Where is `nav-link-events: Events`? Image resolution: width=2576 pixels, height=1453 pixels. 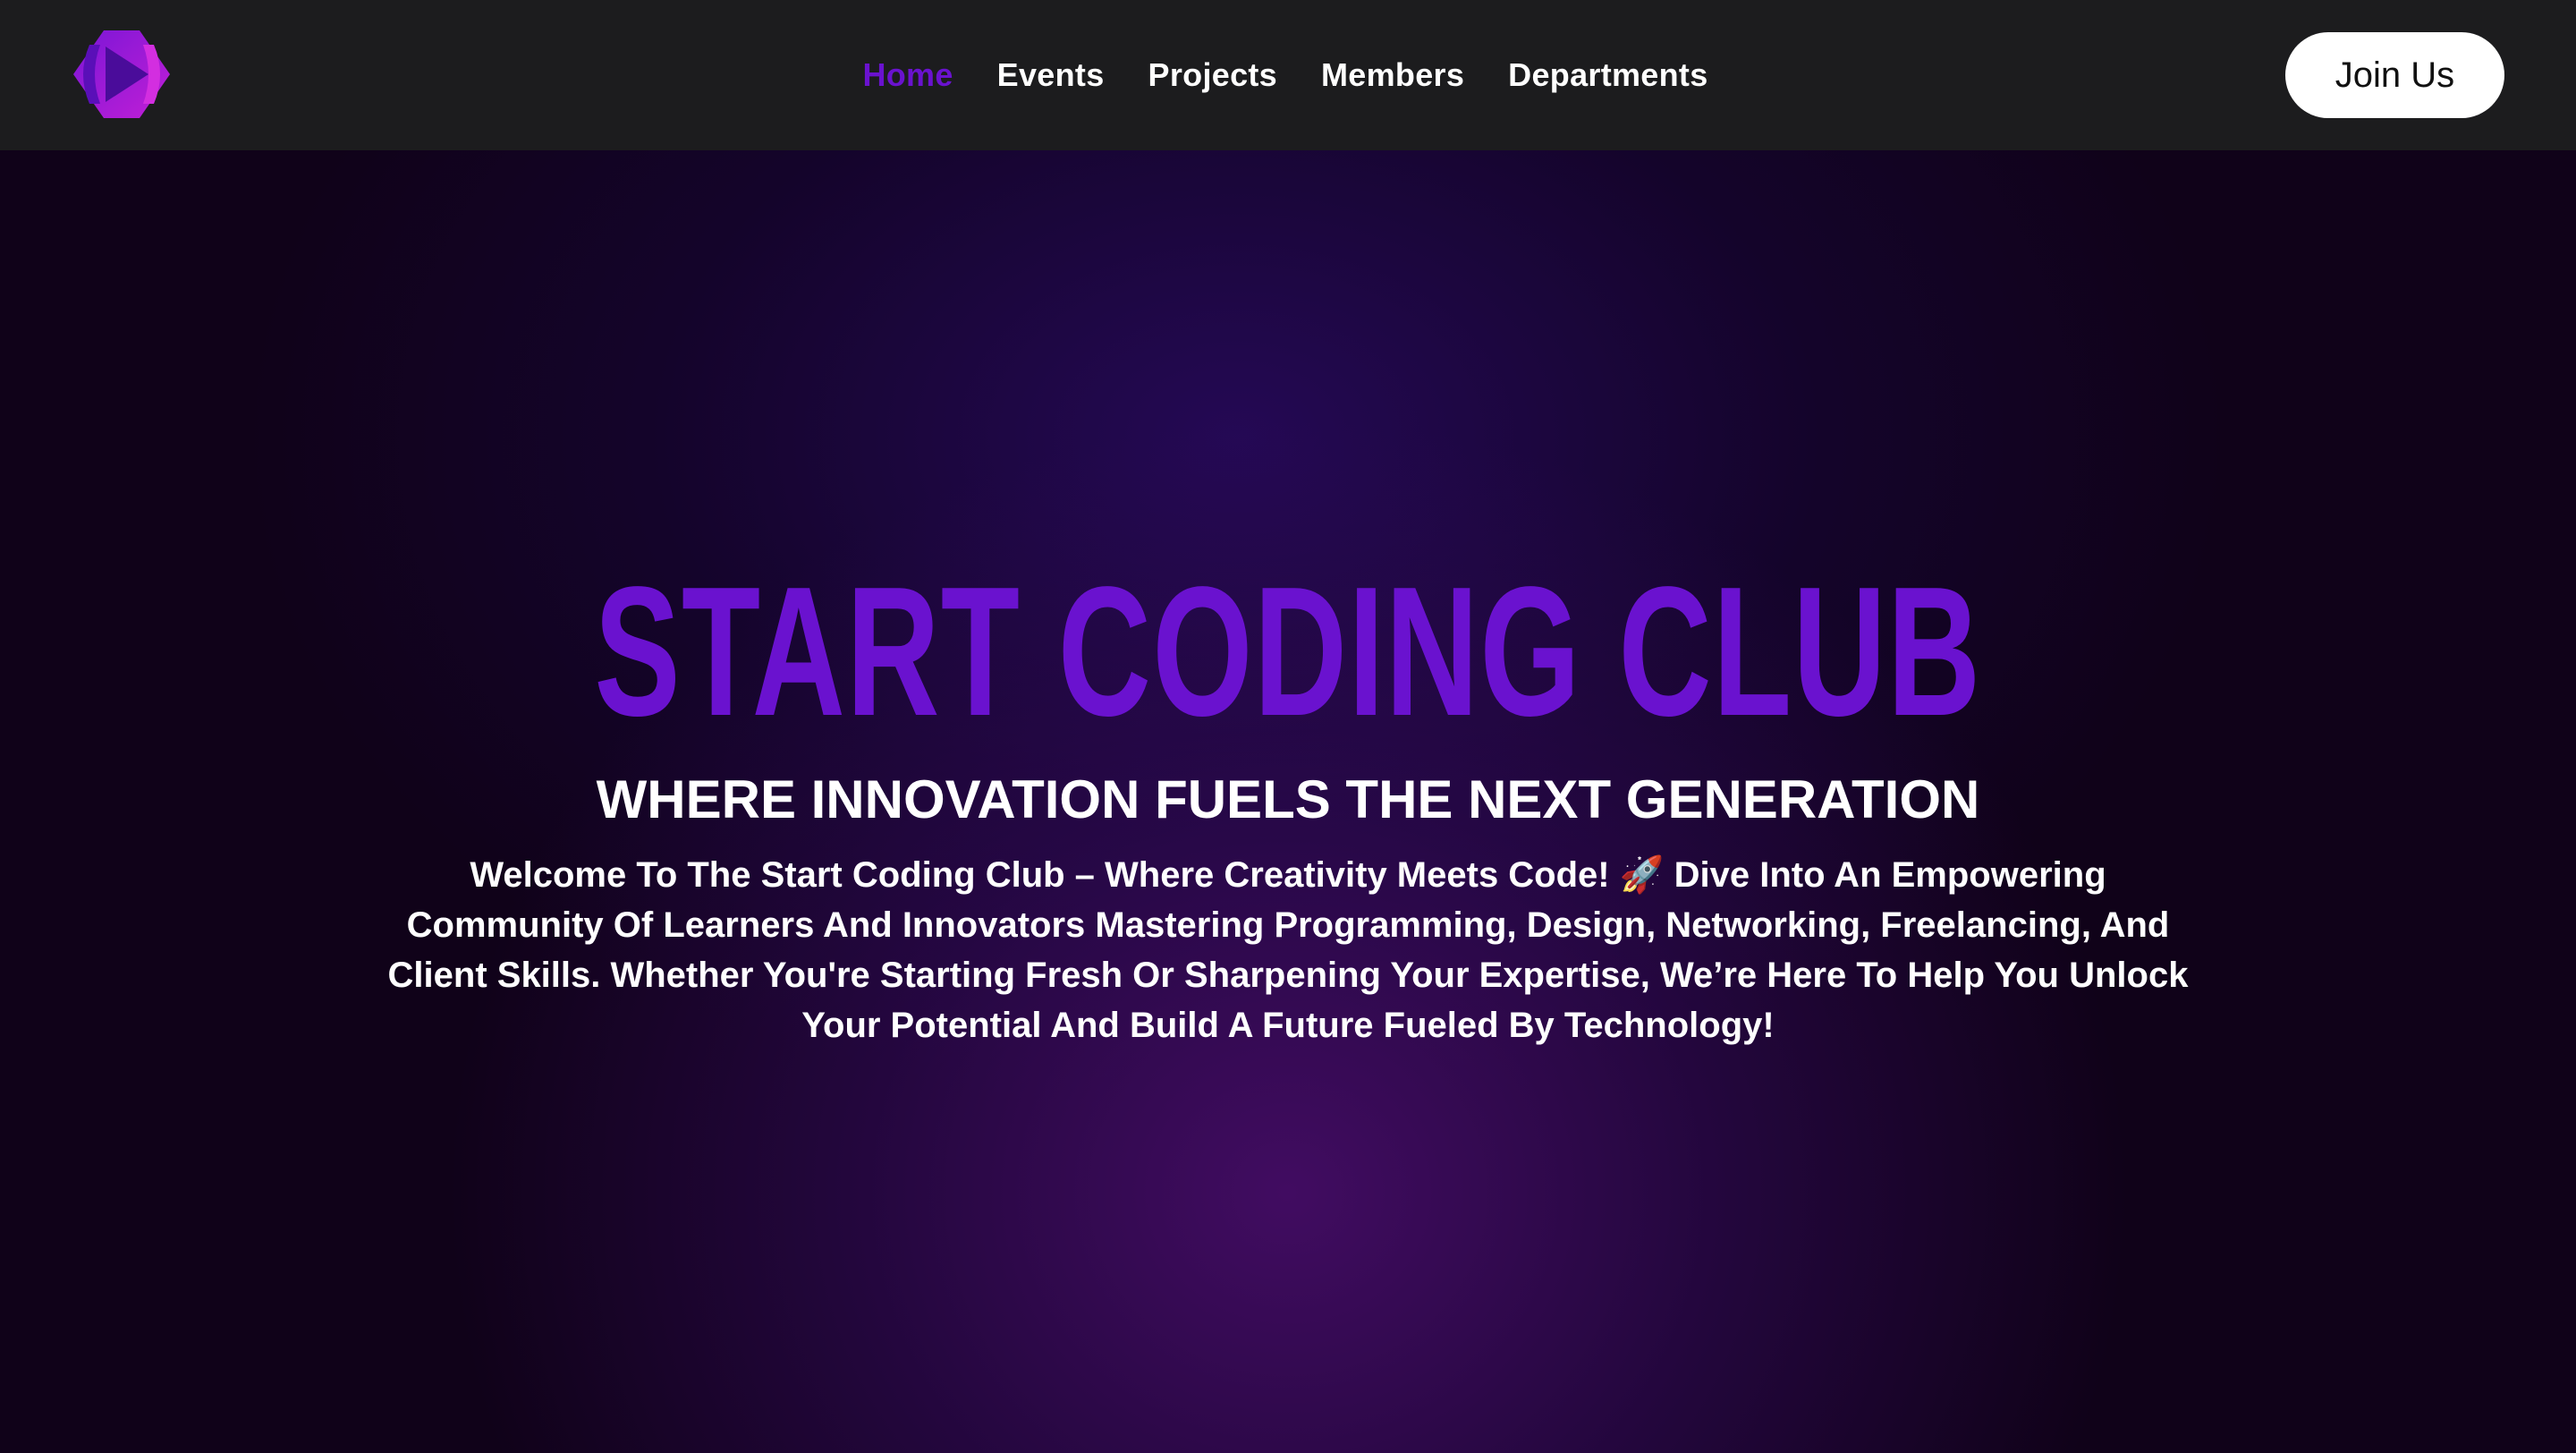 nav-link-events: Events is located at coordinates (1051, 75).